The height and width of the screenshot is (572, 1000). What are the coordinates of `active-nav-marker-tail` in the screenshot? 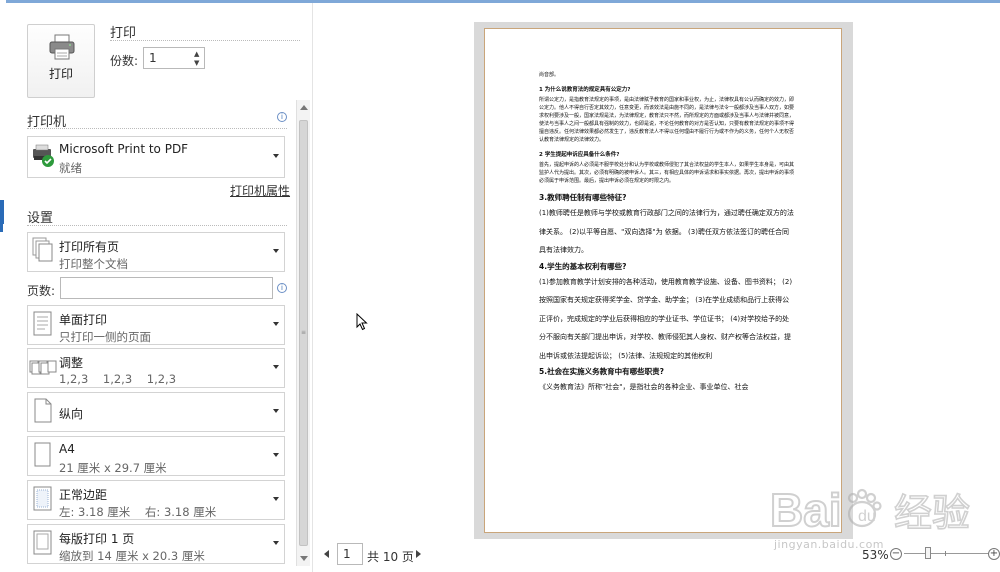 It's located at (1, 225).